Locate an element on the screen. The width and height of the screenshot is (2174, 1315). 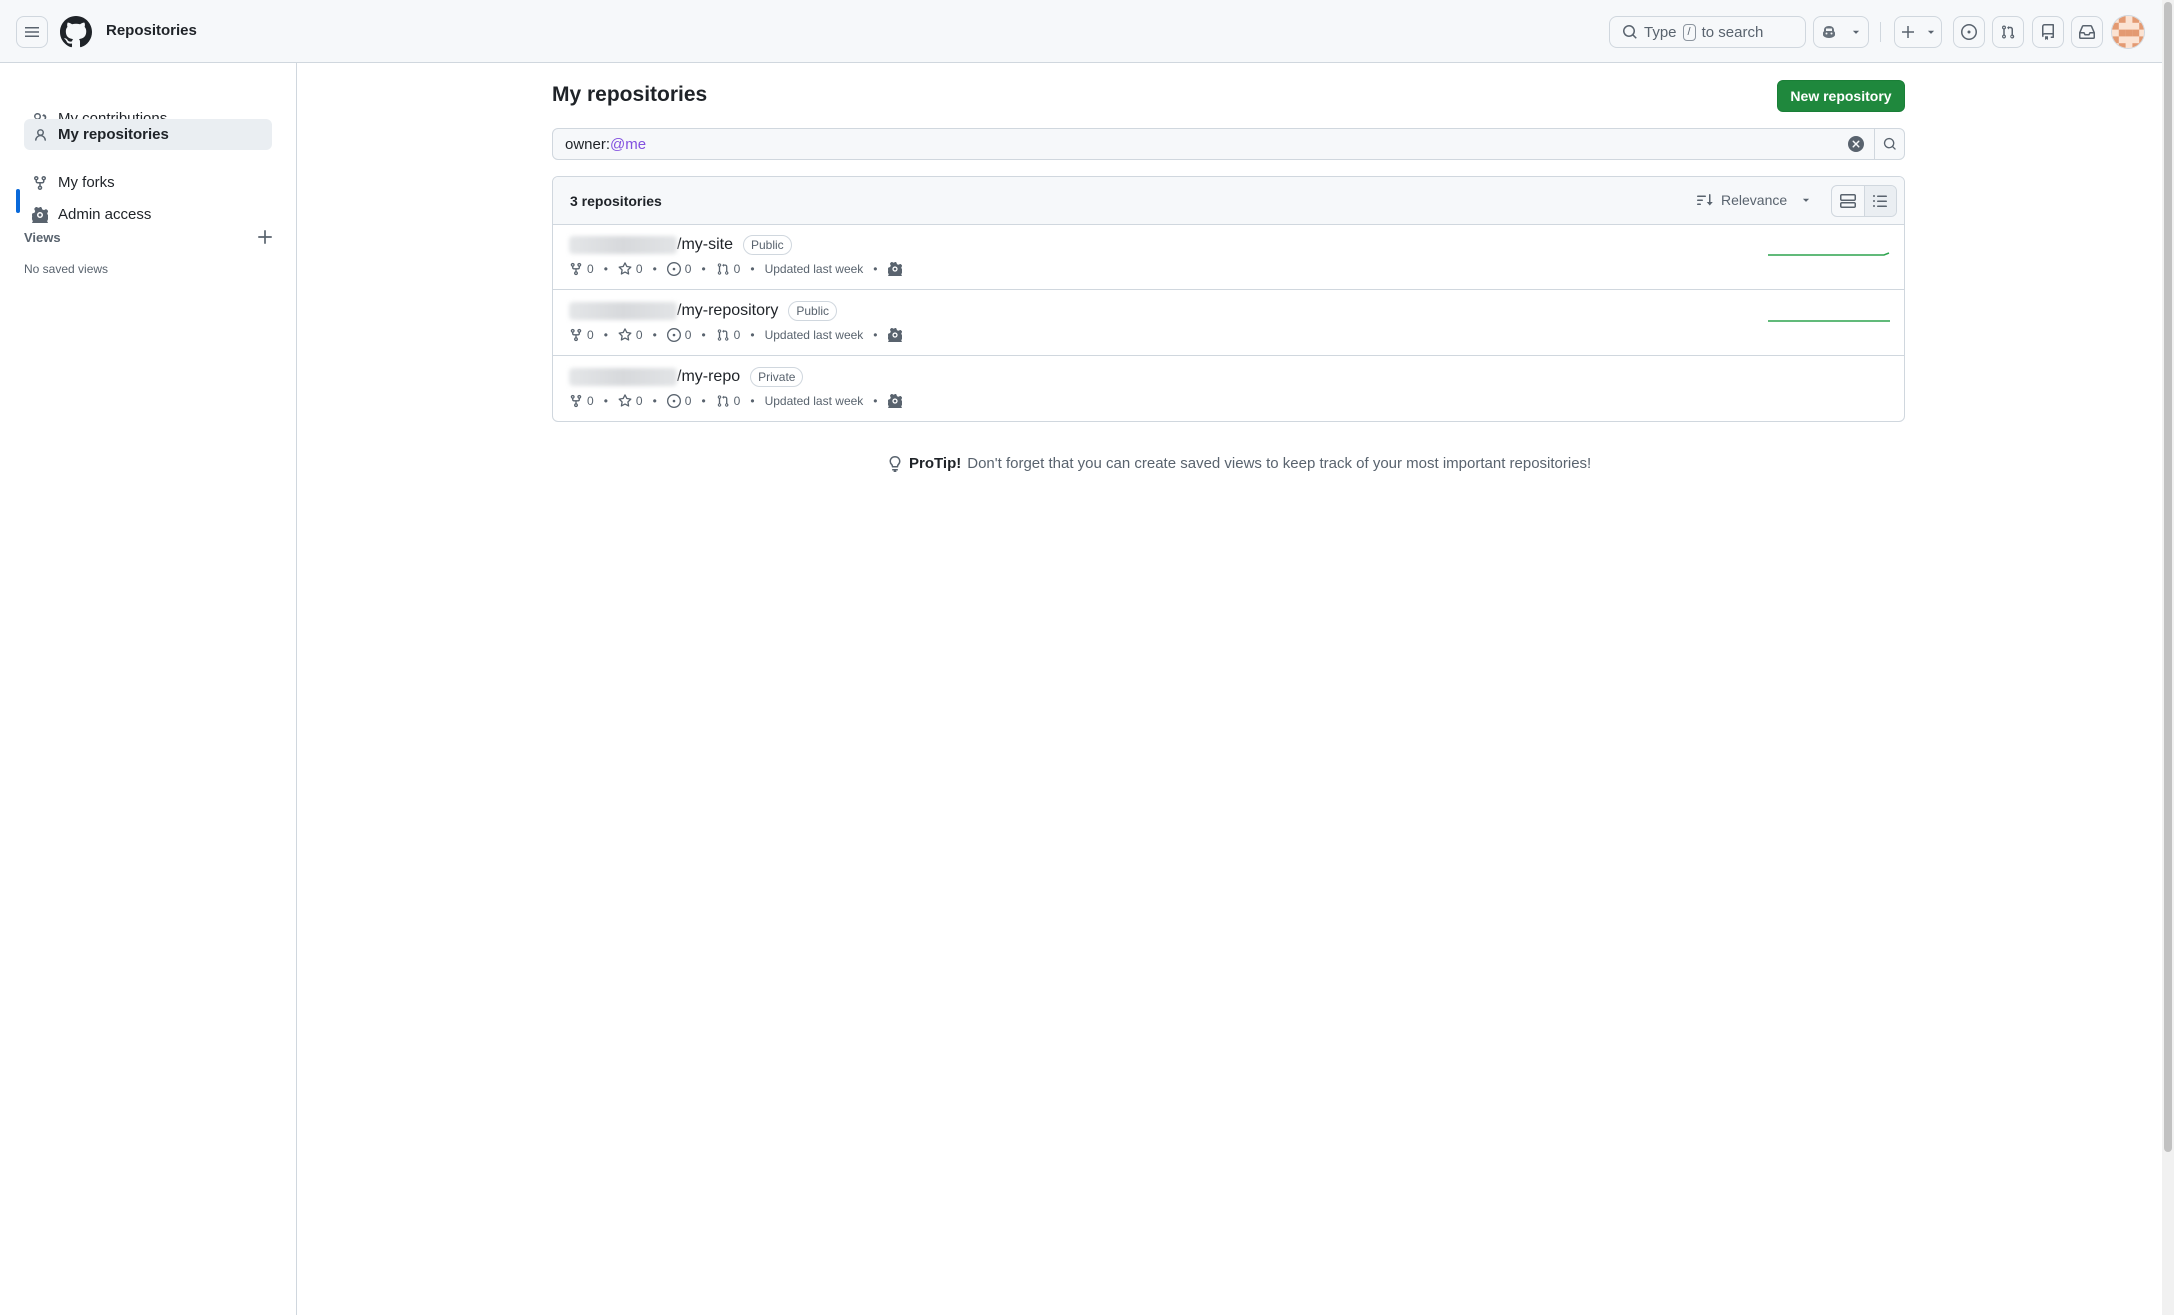
page-title: My repositories is located at coordinates (630, 94).